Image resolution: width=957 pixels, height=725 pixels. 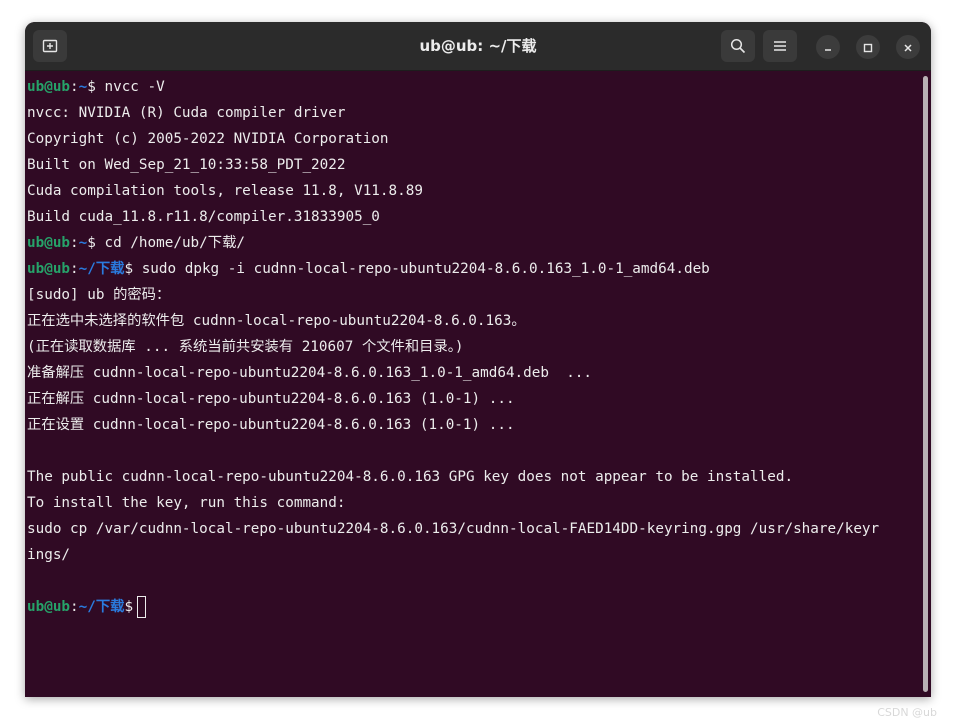 I want to click on terminal-line: ub@ub:~$ nvcc -V, so click(x=472, y=87).